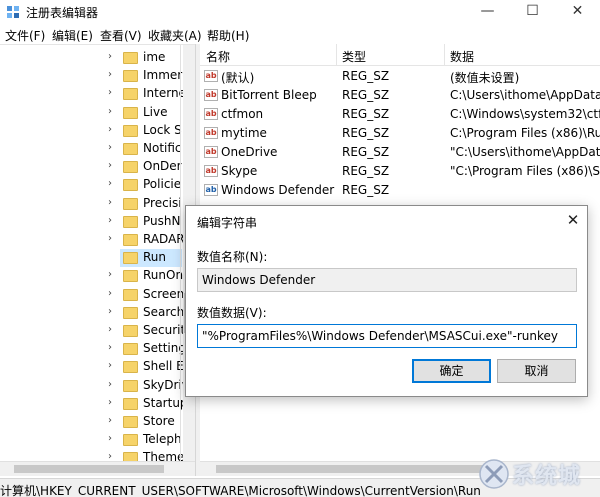  What do you see at coordinates (577, 12) in the screenshot?
I see `close-button: ✕` at bounding box center [577, 12].